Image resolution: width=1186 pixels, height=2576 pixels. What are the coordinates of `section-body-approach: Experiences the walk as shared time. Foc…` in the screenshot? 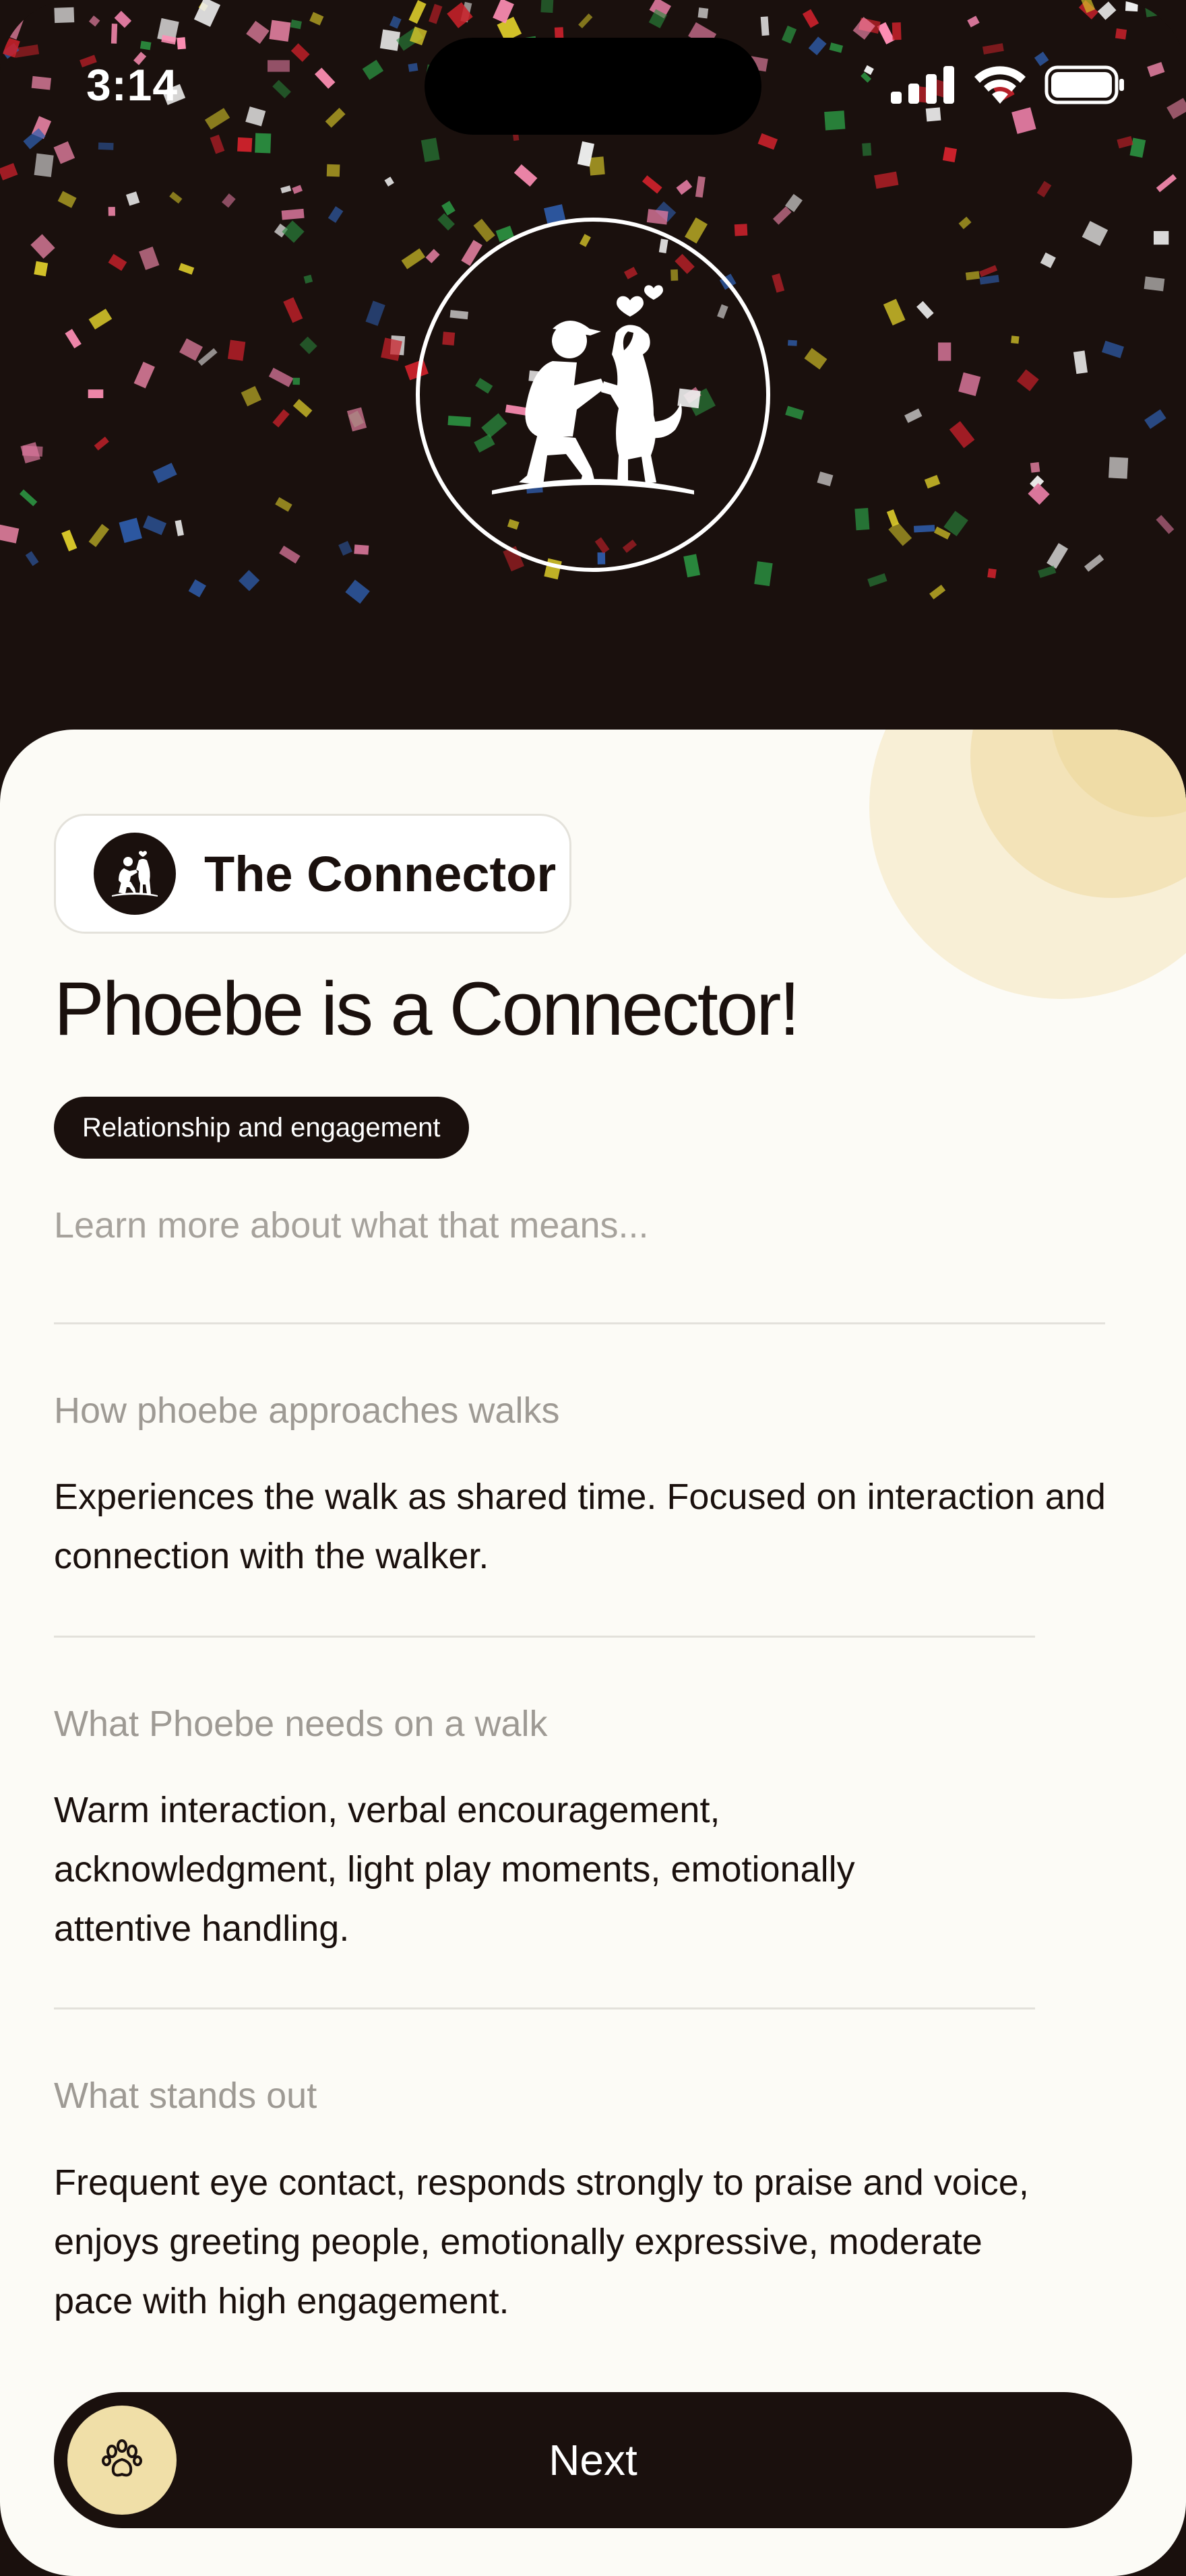 It's located at (580, 1526).